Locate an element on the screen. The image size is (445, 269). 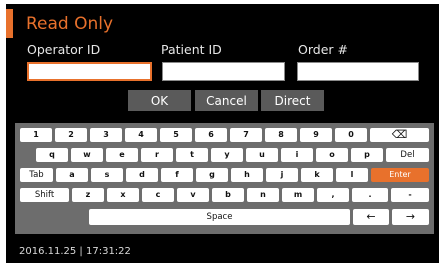
key-5: 5 is located at coordinates (176, 135).